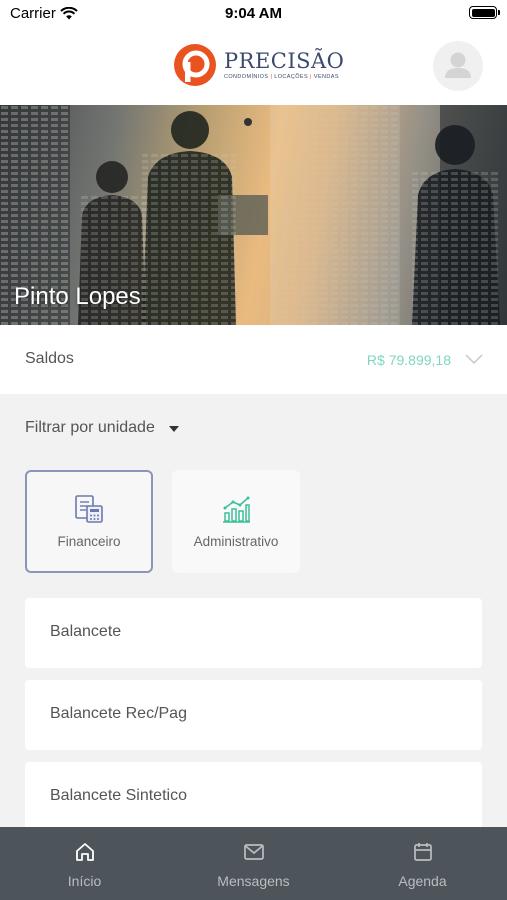  I want to click on logo-tagline: CONDOMÍNIOS | LOCAÇÕES | VENDAS, so click(281, 77).